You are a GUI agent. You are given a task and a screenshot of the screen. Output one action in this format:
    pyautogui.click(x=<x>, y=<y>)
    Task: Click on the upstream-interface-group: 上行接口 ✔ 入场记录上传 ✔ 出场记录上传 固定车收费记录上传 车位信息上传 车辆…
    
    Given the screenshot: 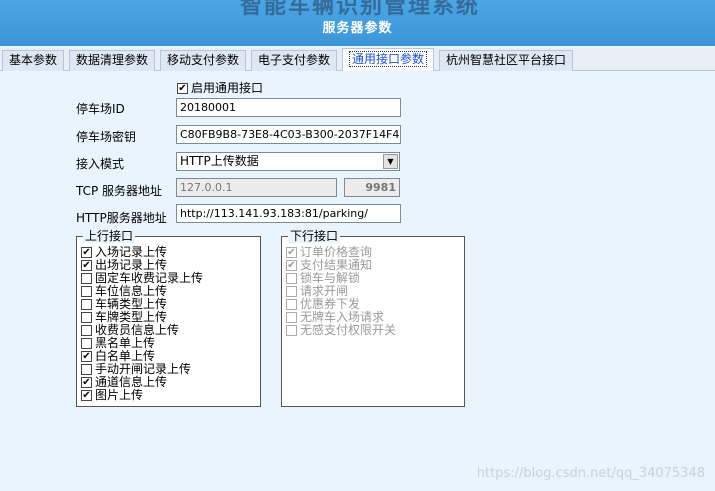 What is the action you would take?
    pyautogui.click(x=168, y=318)
    